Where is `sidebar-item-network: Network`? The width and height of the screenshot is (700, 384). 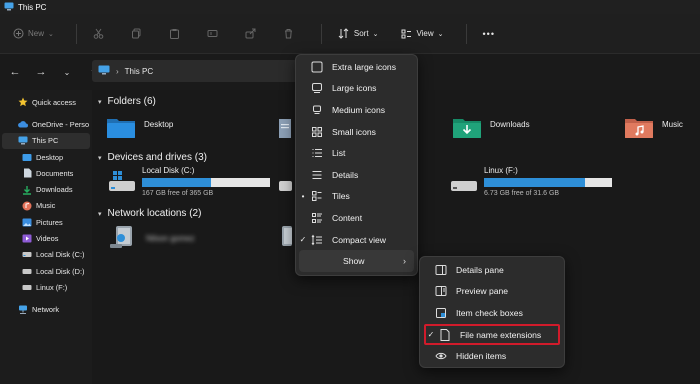
sidebar-item-network: Network is located at coordinates (46, 310).